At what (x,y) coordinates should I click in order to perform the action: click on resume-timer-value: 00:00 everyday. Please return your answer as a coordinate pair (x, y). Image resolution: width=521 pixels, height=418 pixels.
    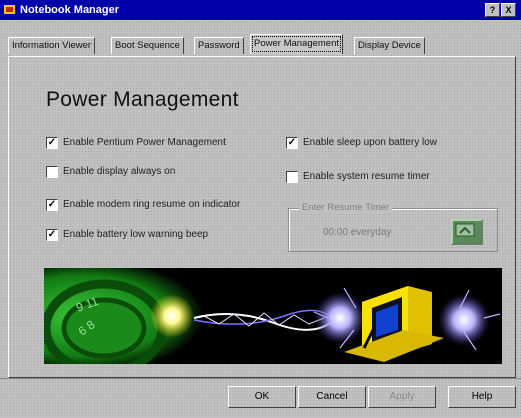
    Looking at the image, I should click on (357, 232).